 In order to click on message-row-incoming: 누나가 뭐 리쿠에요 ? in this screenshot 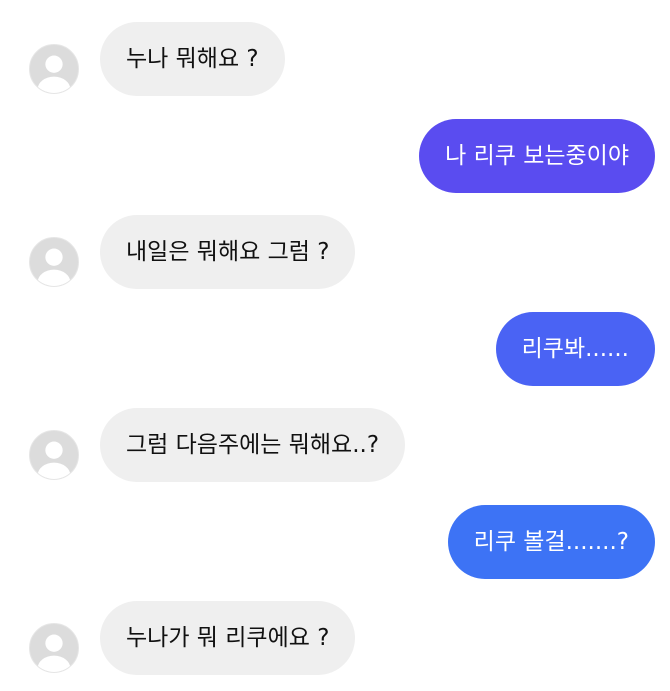, I will do `click(335, 638)`.